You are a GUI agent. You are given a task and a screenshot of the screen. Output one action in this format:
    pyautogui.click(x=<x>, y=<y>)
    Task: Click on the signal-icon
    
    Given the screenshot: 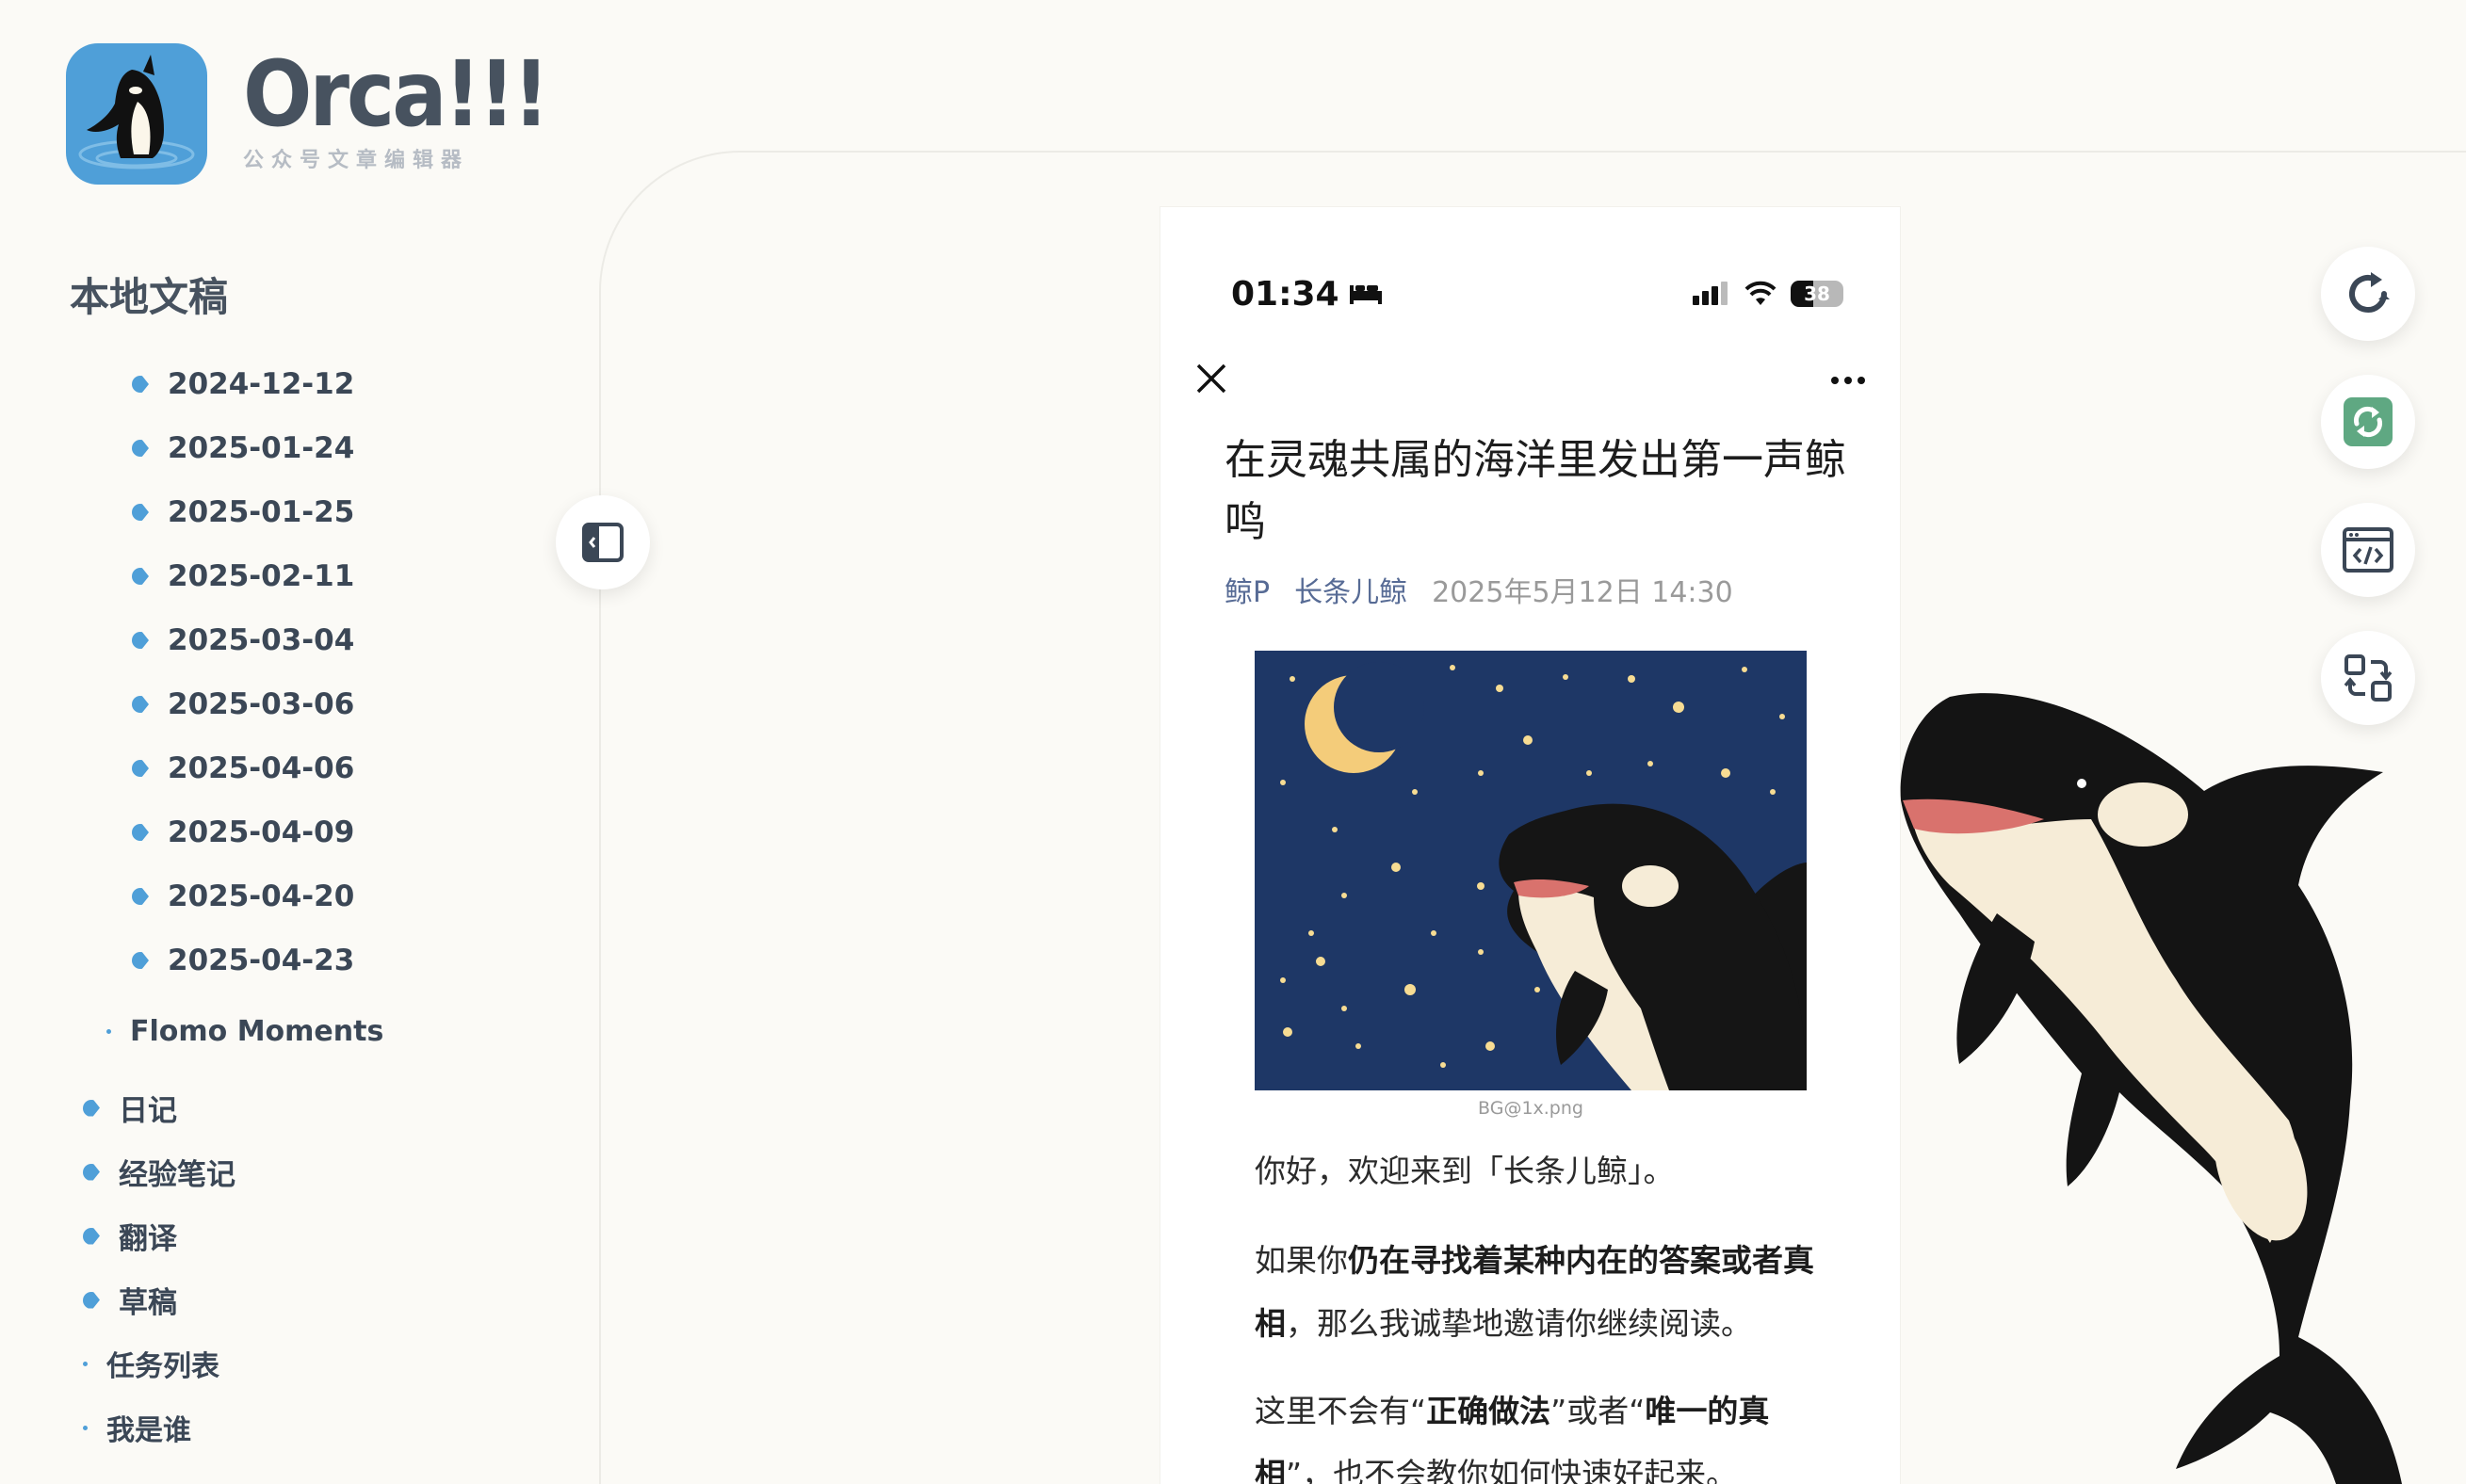 What is the action you would take?
    pyautogui.click(x=1710, y=293)
    